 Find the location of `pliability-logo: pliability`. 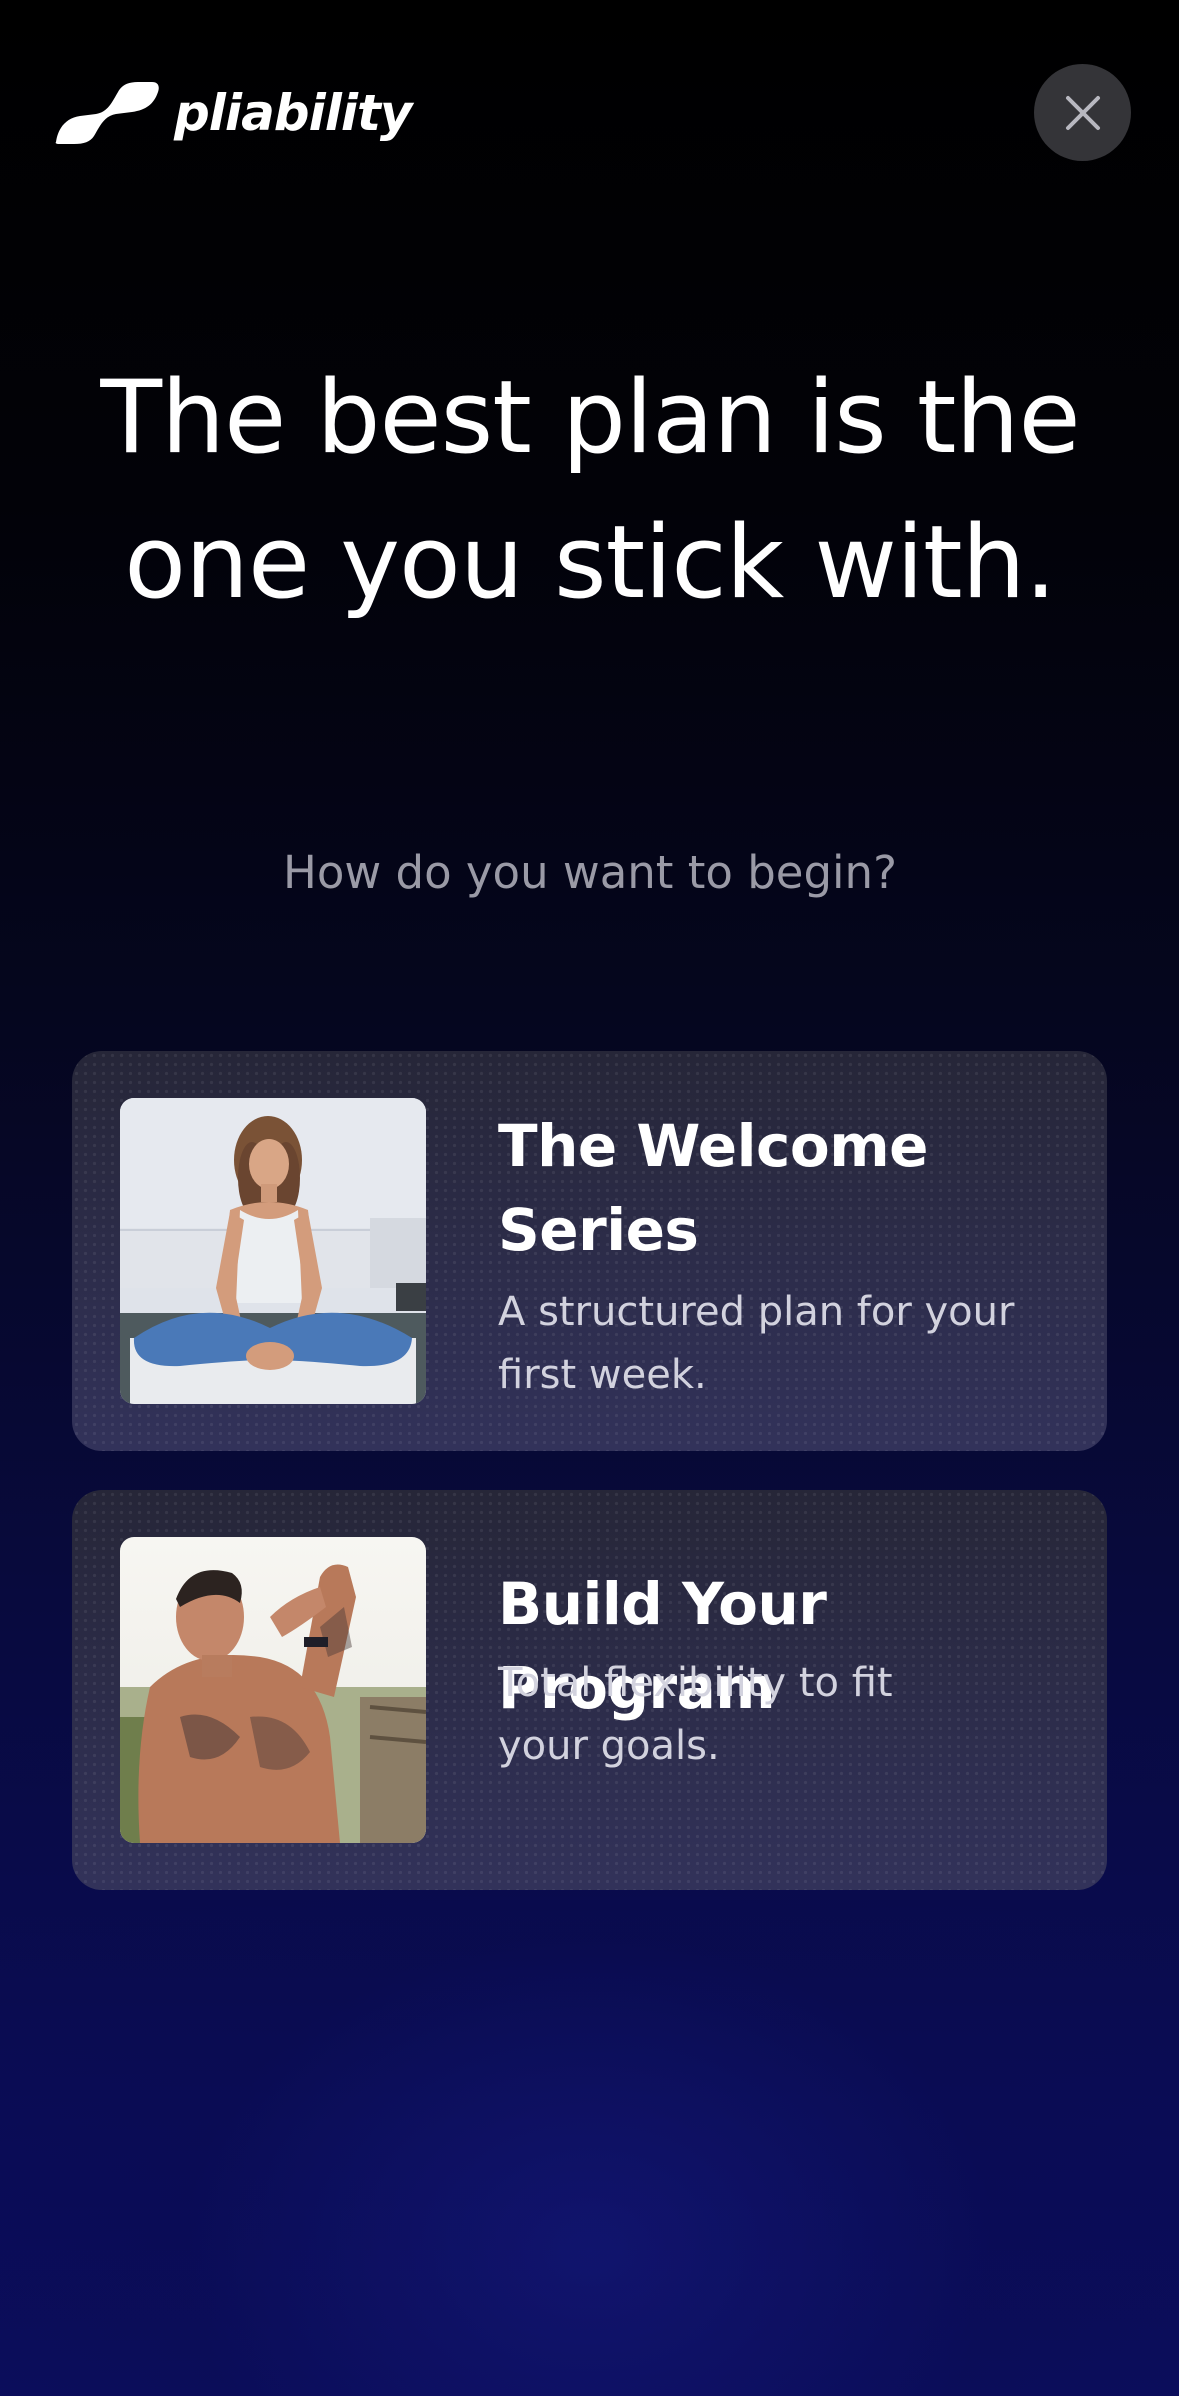

pliability-logo: pliability is located at coordinates (232, 113).